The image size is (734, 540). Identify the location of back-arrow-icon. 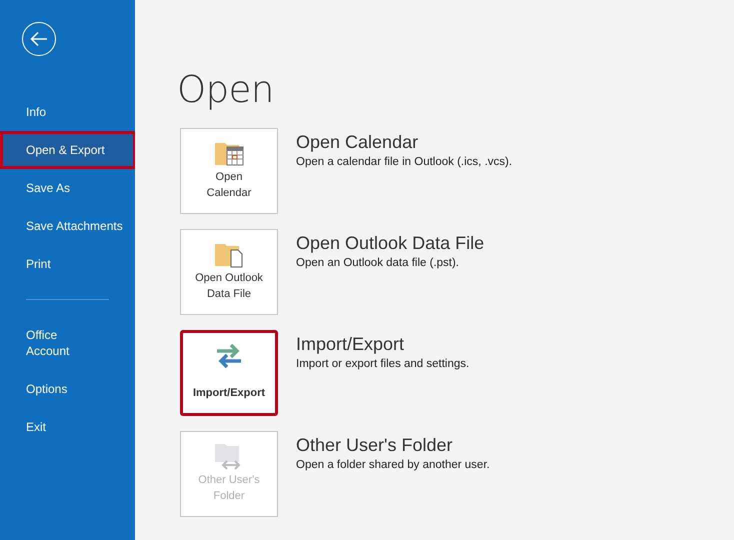
(39, 39).